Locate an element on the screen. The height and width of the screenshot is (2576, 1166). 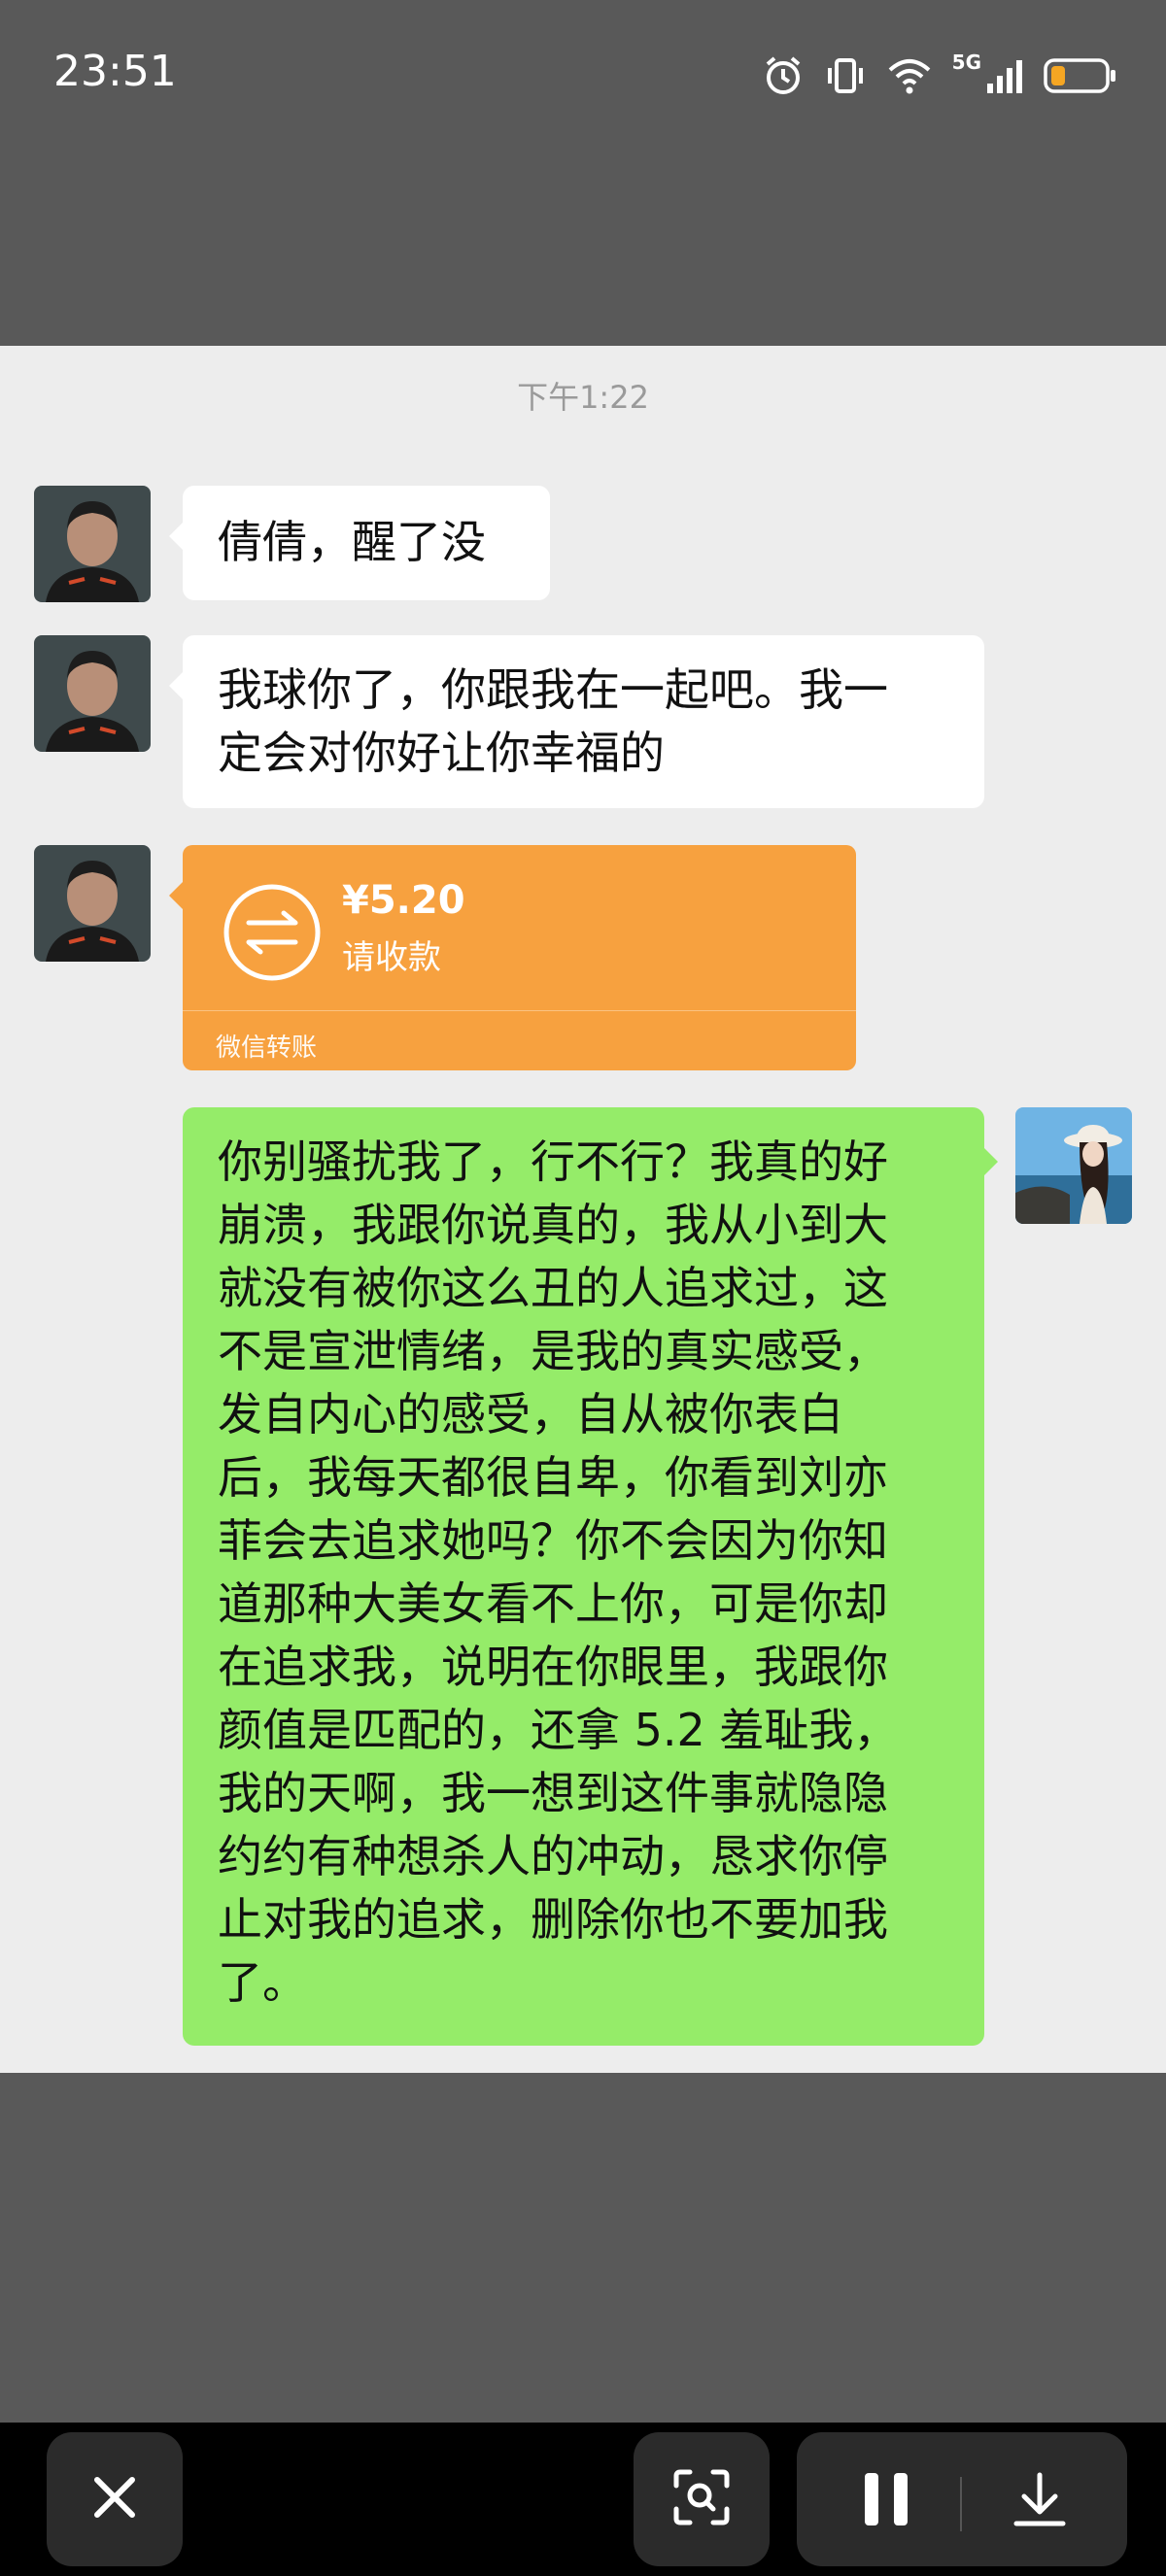
close-button is located at coordinates (115, 2499).